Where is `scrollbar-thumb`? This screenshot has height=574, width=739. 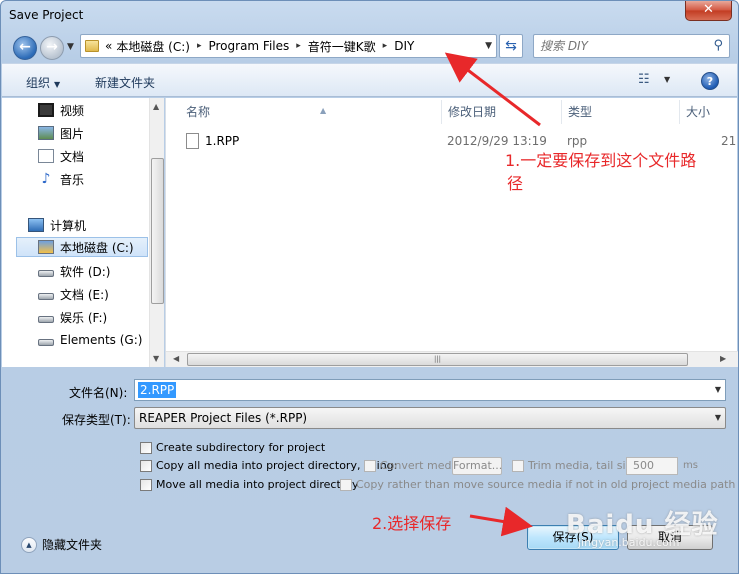
scrollbar-thumb is located at coordinates (157, 231).